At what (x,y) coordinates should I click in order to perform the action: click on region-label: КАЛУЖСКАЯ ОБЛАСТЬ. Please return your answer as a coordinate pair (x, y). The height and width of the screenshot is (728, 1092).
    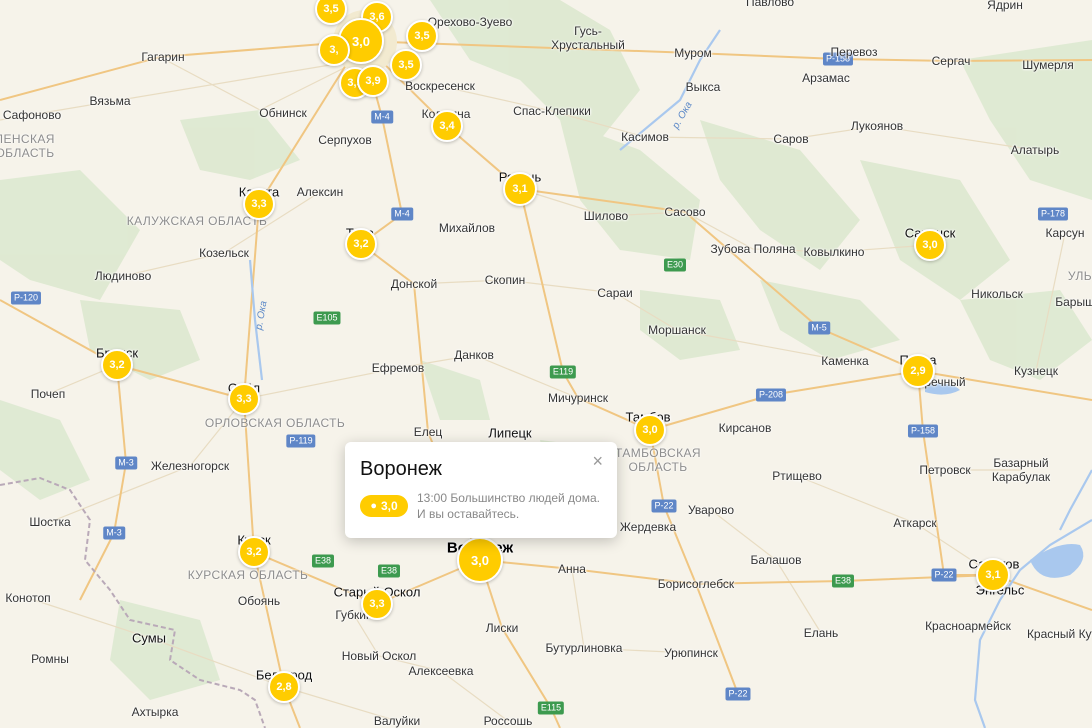
    Looking at the image, I should click on (197, 221).